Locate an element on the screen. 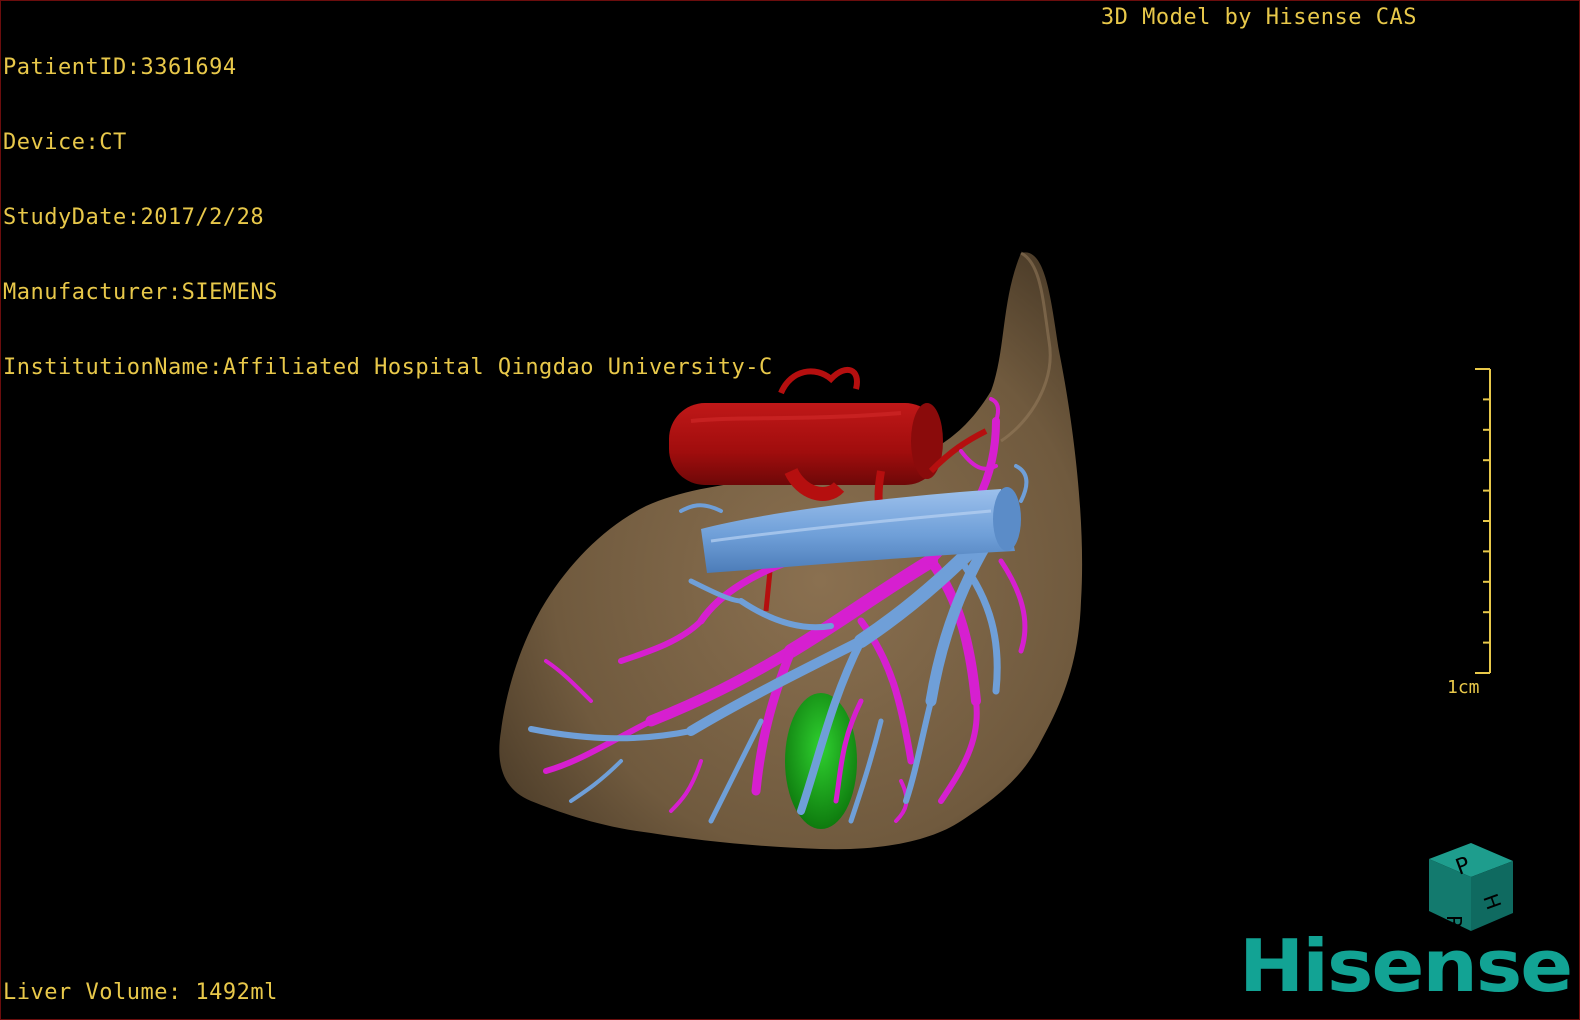 The image size is (1580, 1020). study-date: StudyDate:2017/2/28 is located at coordinates (134, 217).